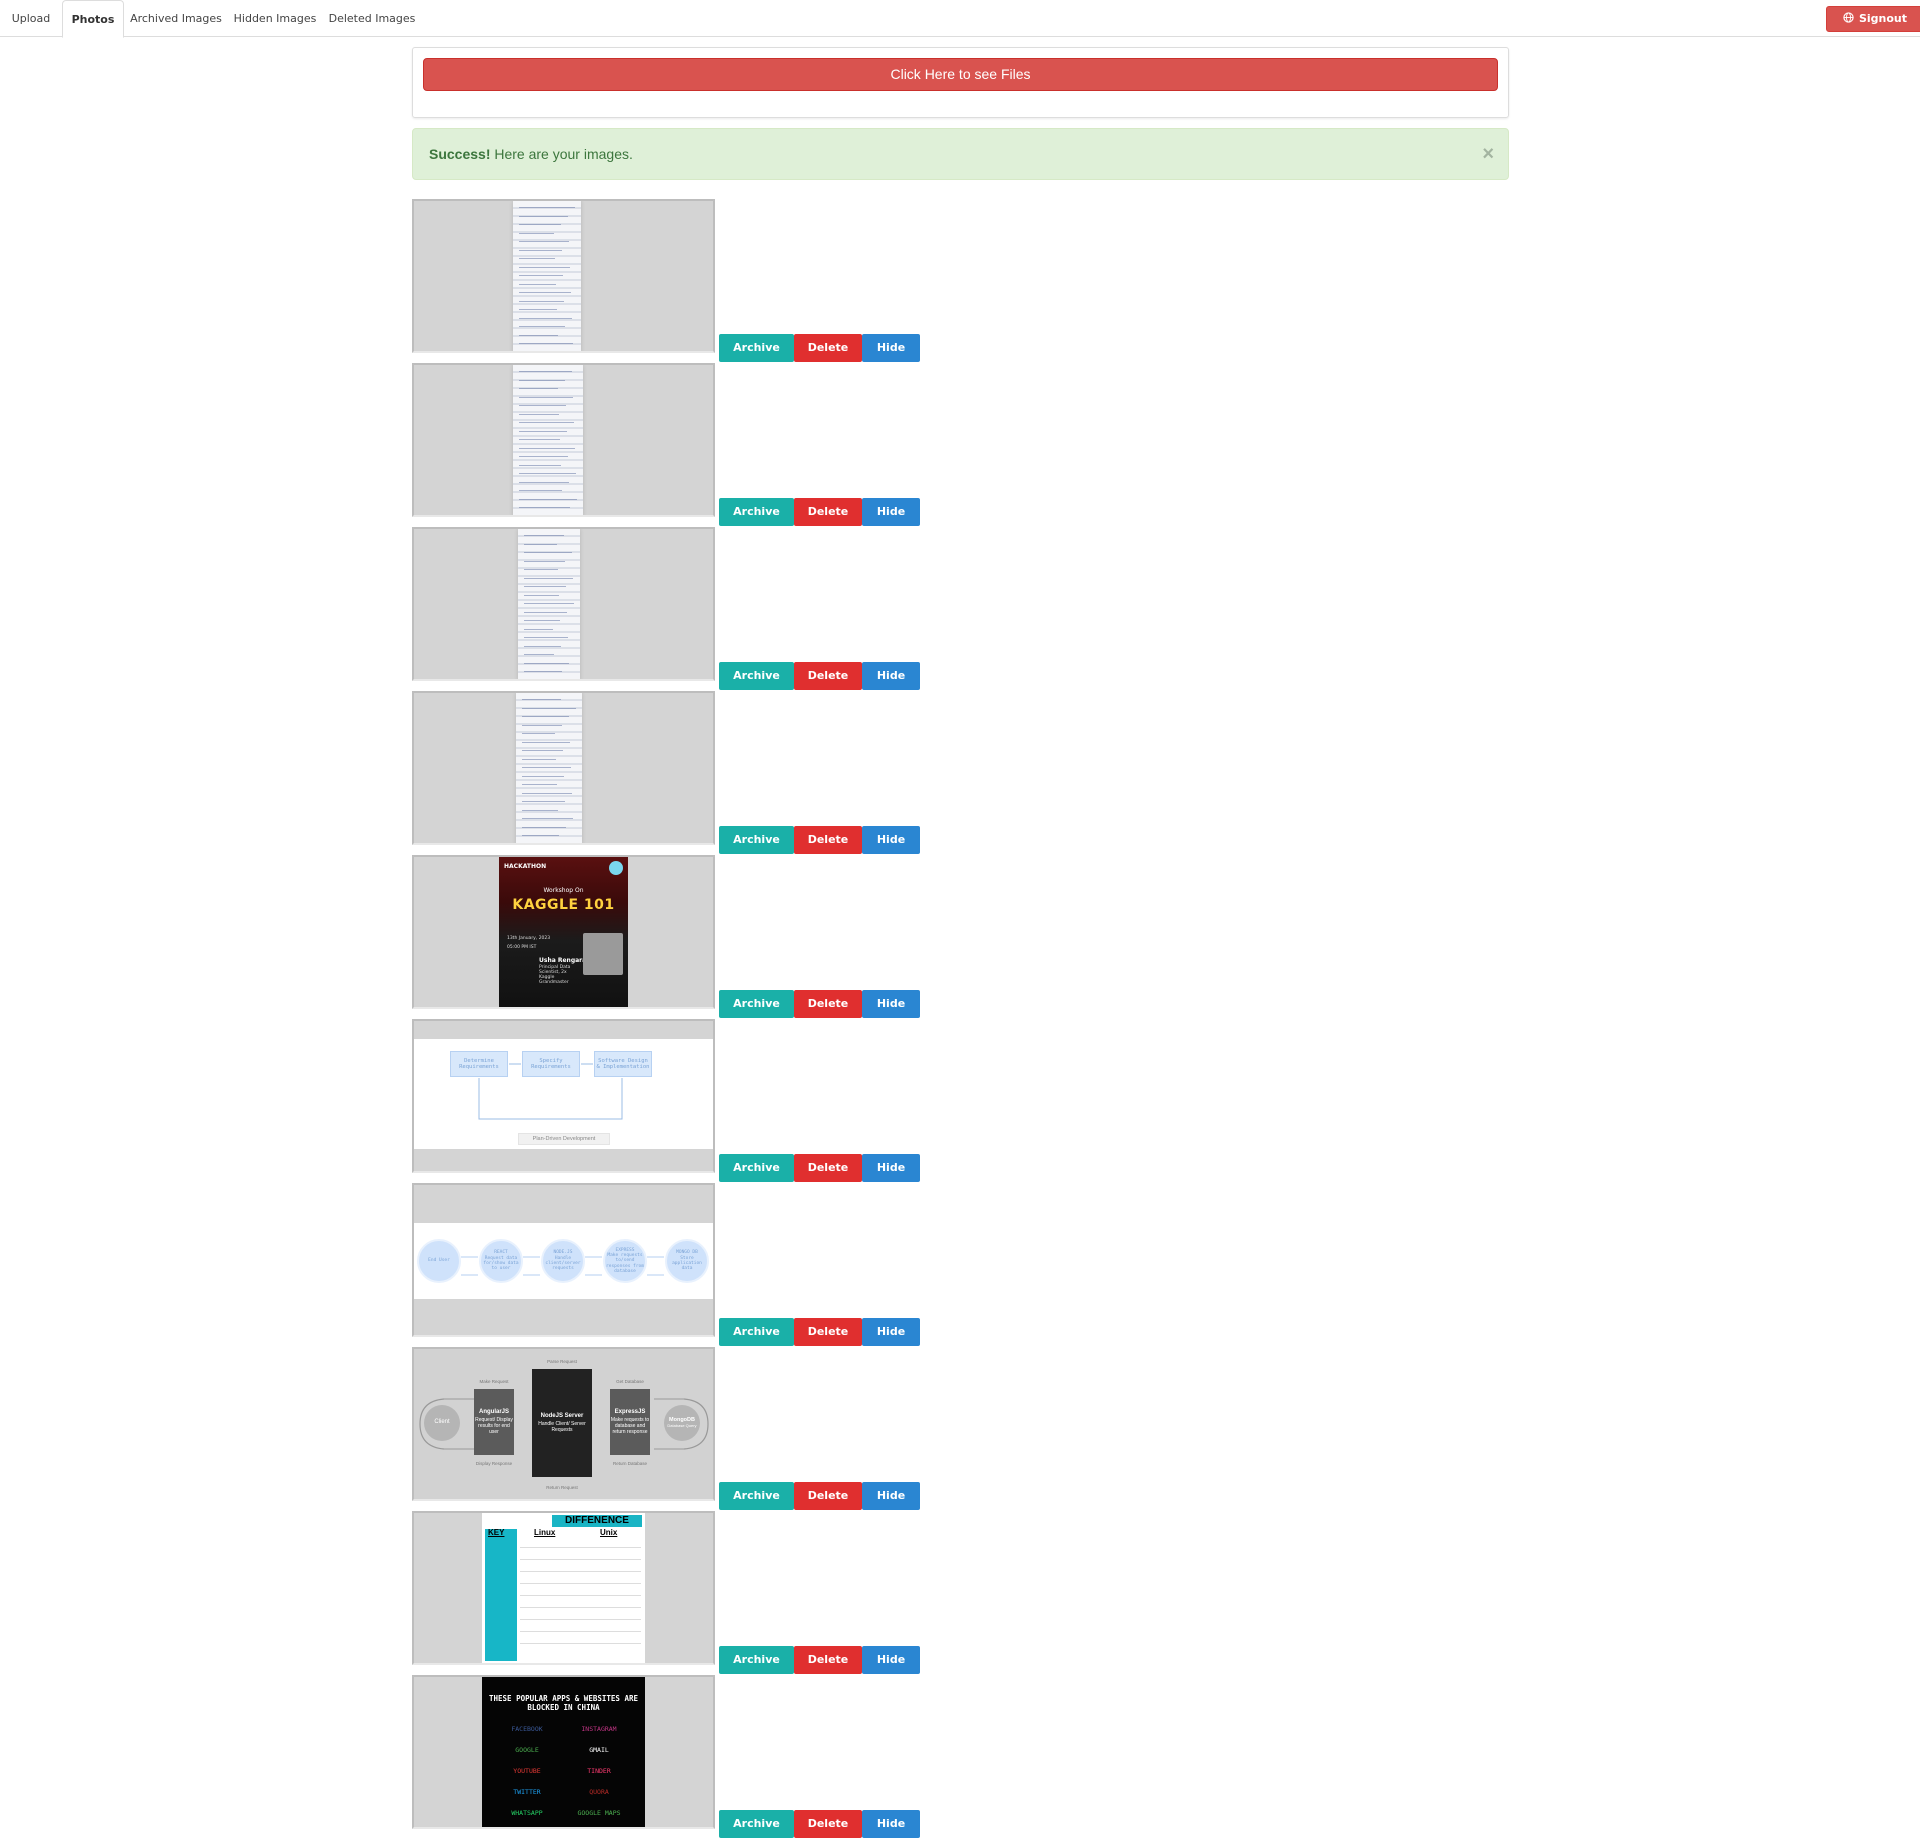 The image size is (1920, 1840). Describe the element at coordinates (630, 1381) in the screenshot. I see `mean-label: Get Database` at that location.